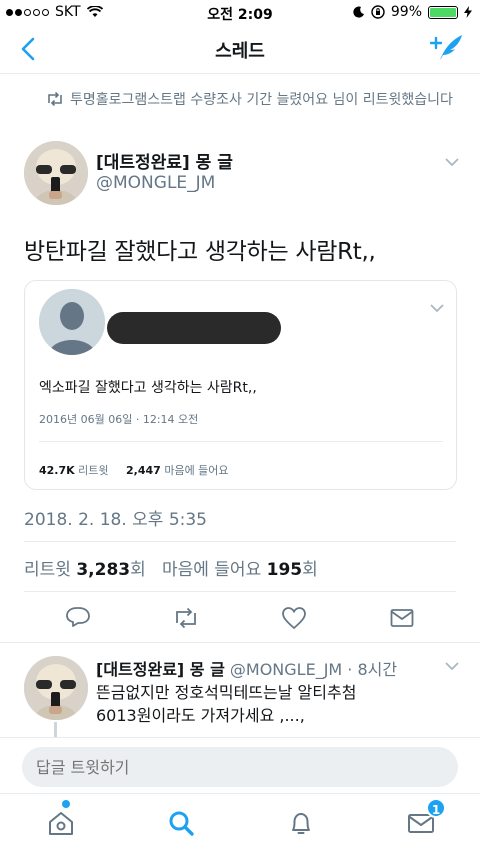  Describe the element at coordinates (194, 328) in the screenshot. I see `quoted-author-name-redacted` at that location.